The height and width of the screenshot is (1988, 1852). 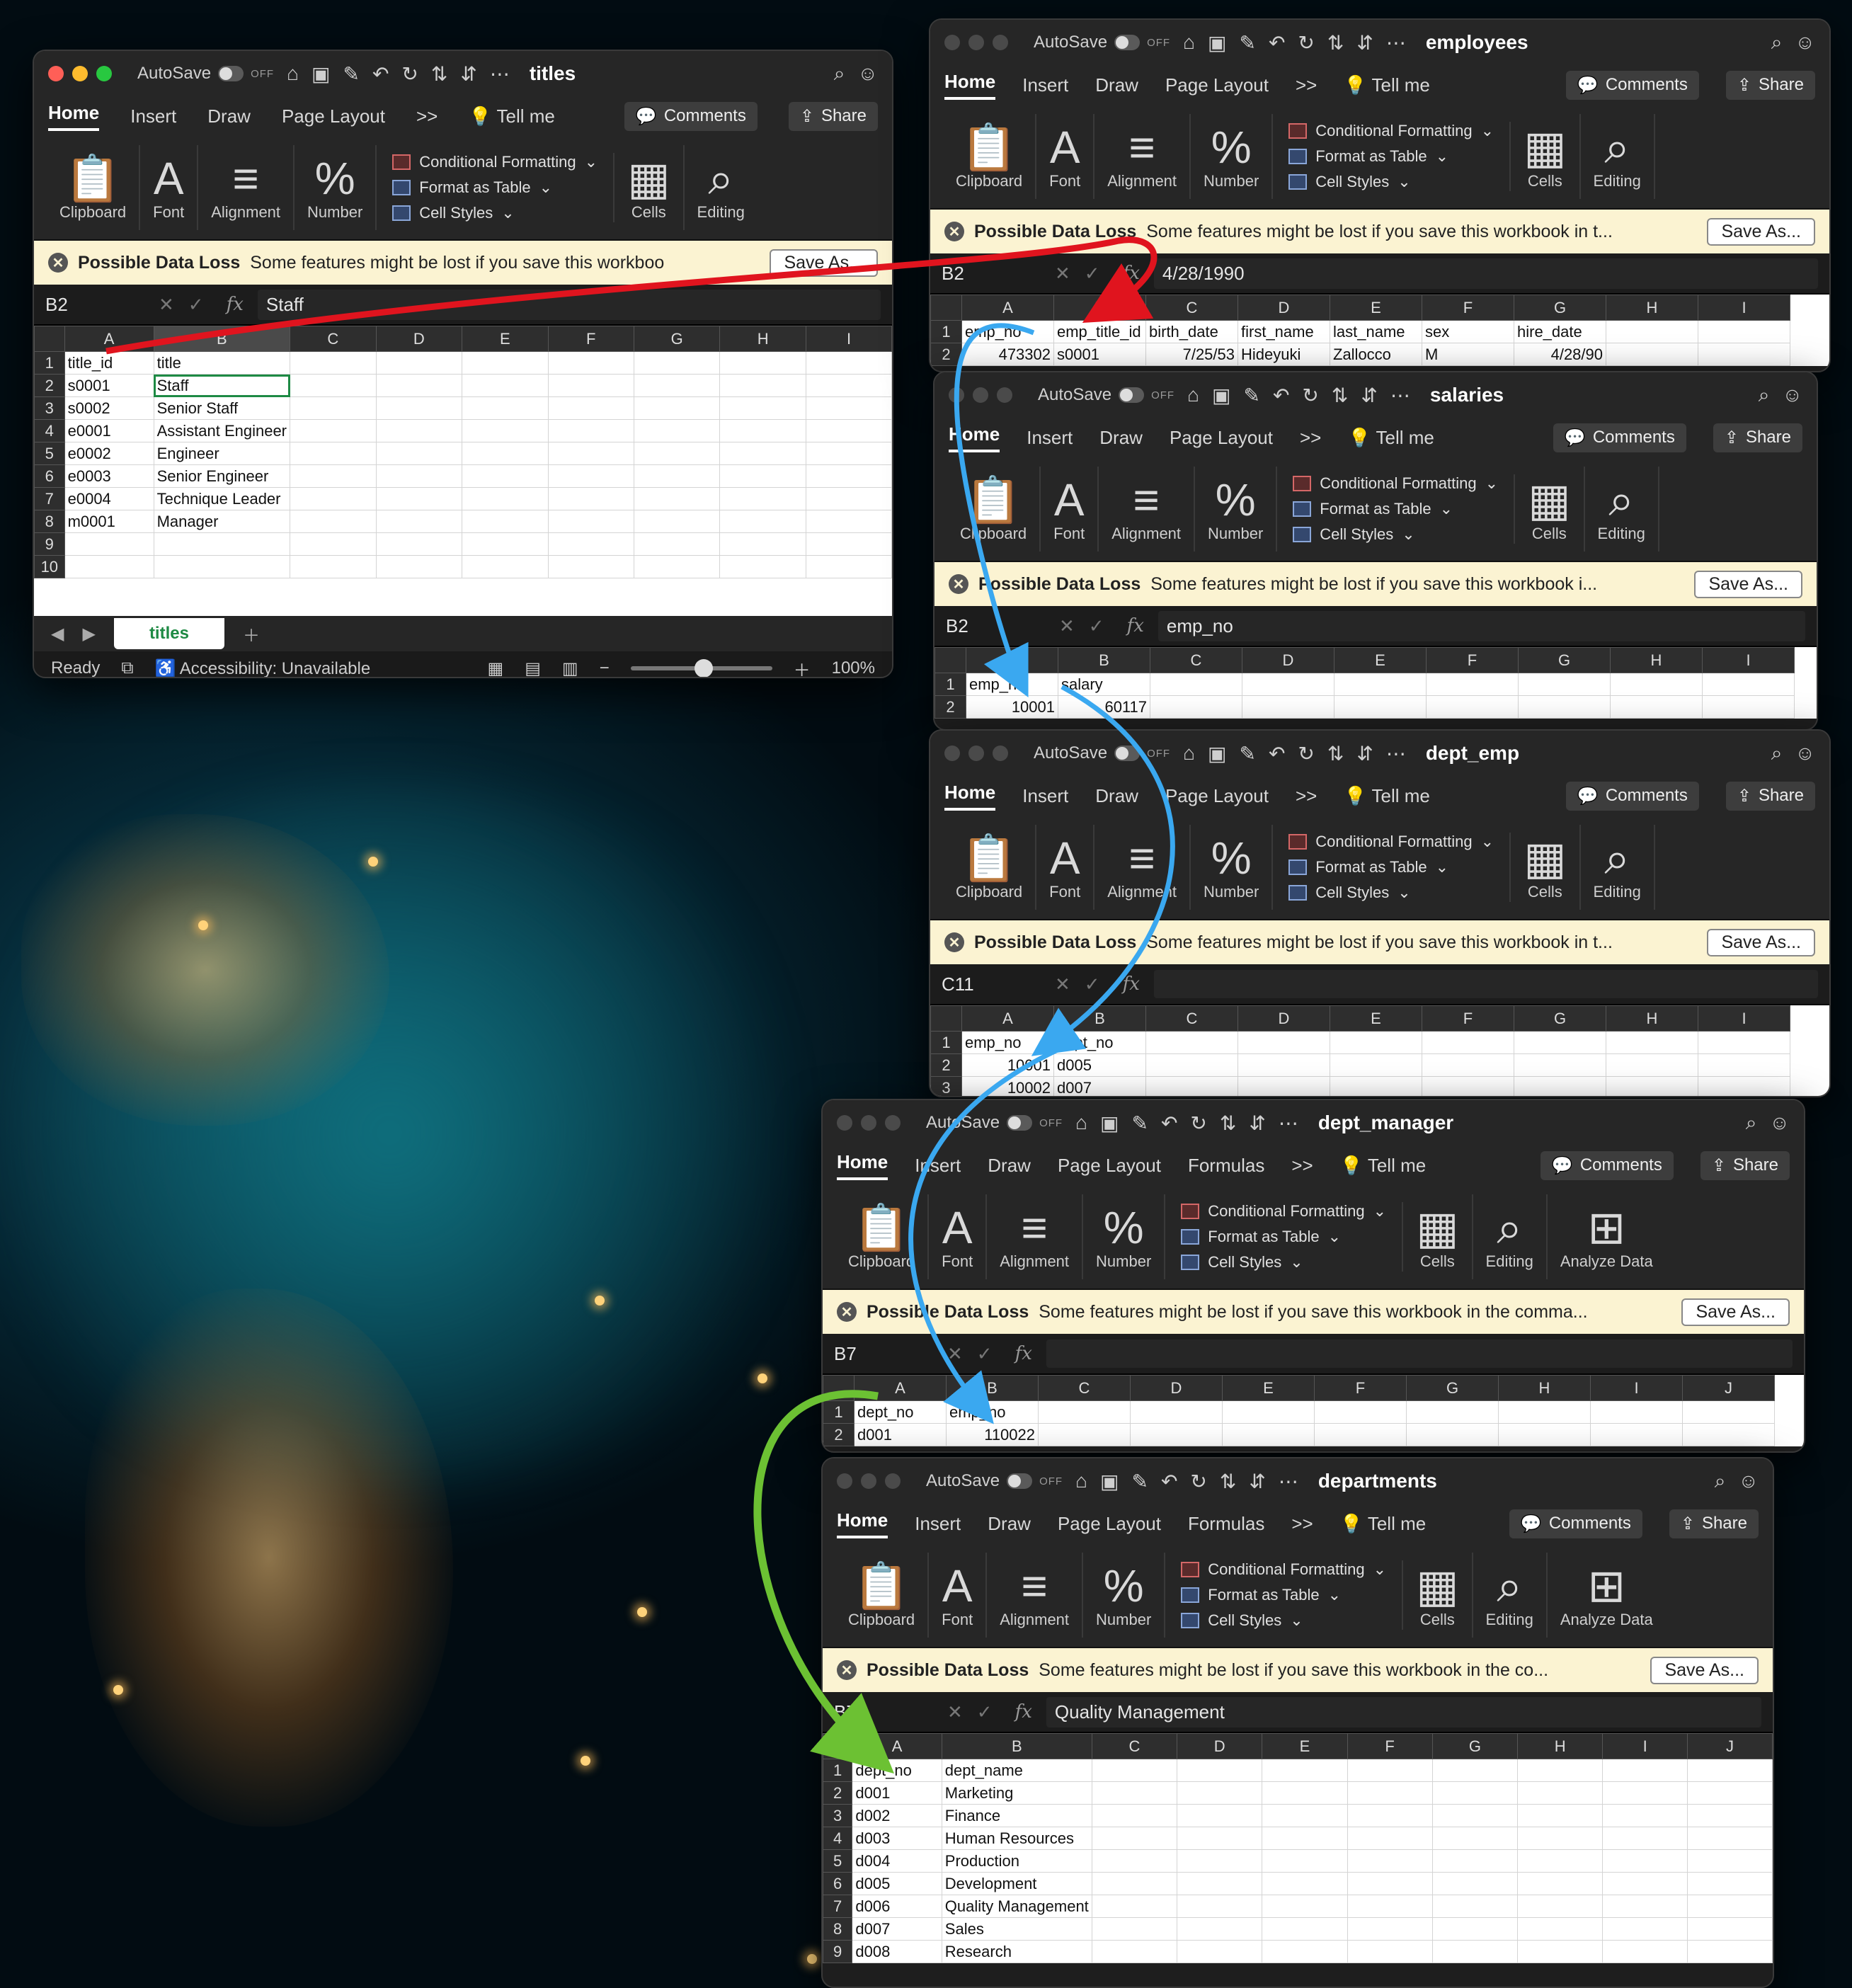 I want to click on cell: Quality Management, so click(x=1017, y=1906).